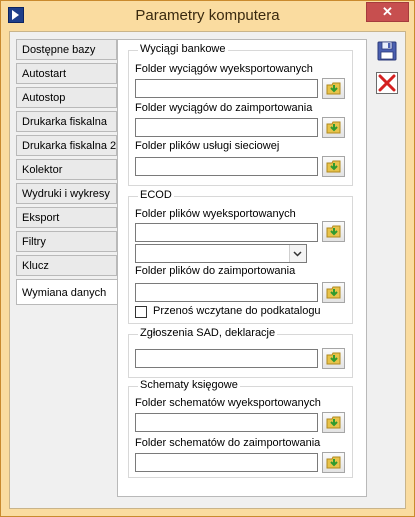  I want to click on ecod-export-browse-button, so click(333, 231).